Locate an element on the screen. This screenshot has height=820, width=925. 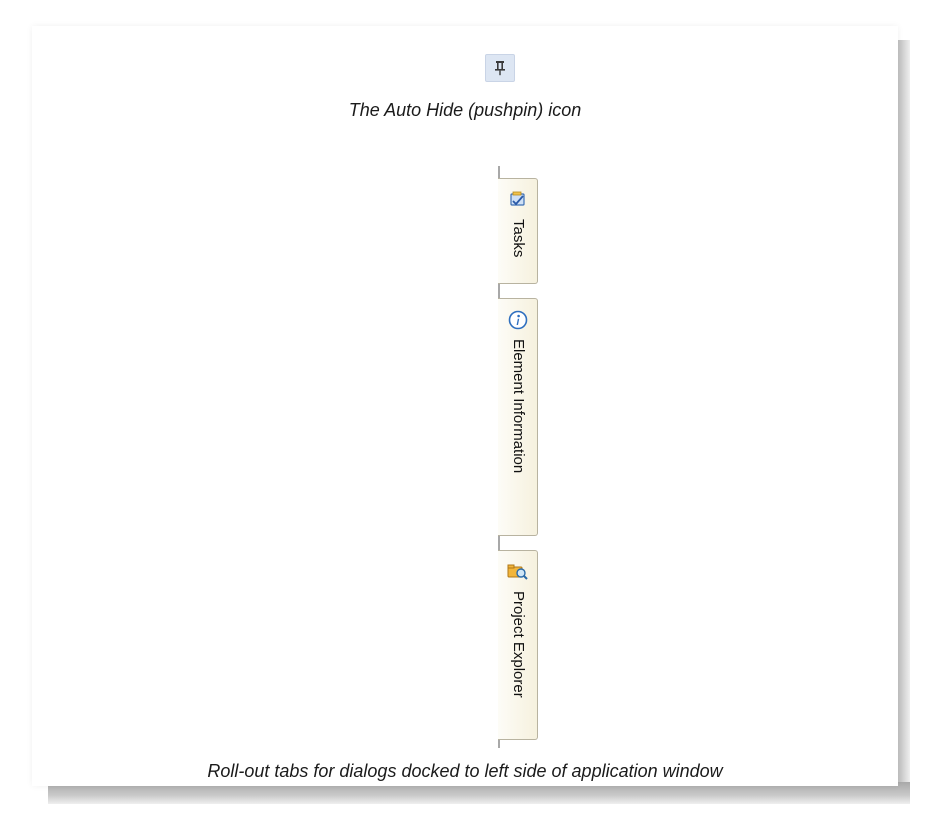
tab-project-explorer-label: Project Explorer is located at coordinates (518, 644).